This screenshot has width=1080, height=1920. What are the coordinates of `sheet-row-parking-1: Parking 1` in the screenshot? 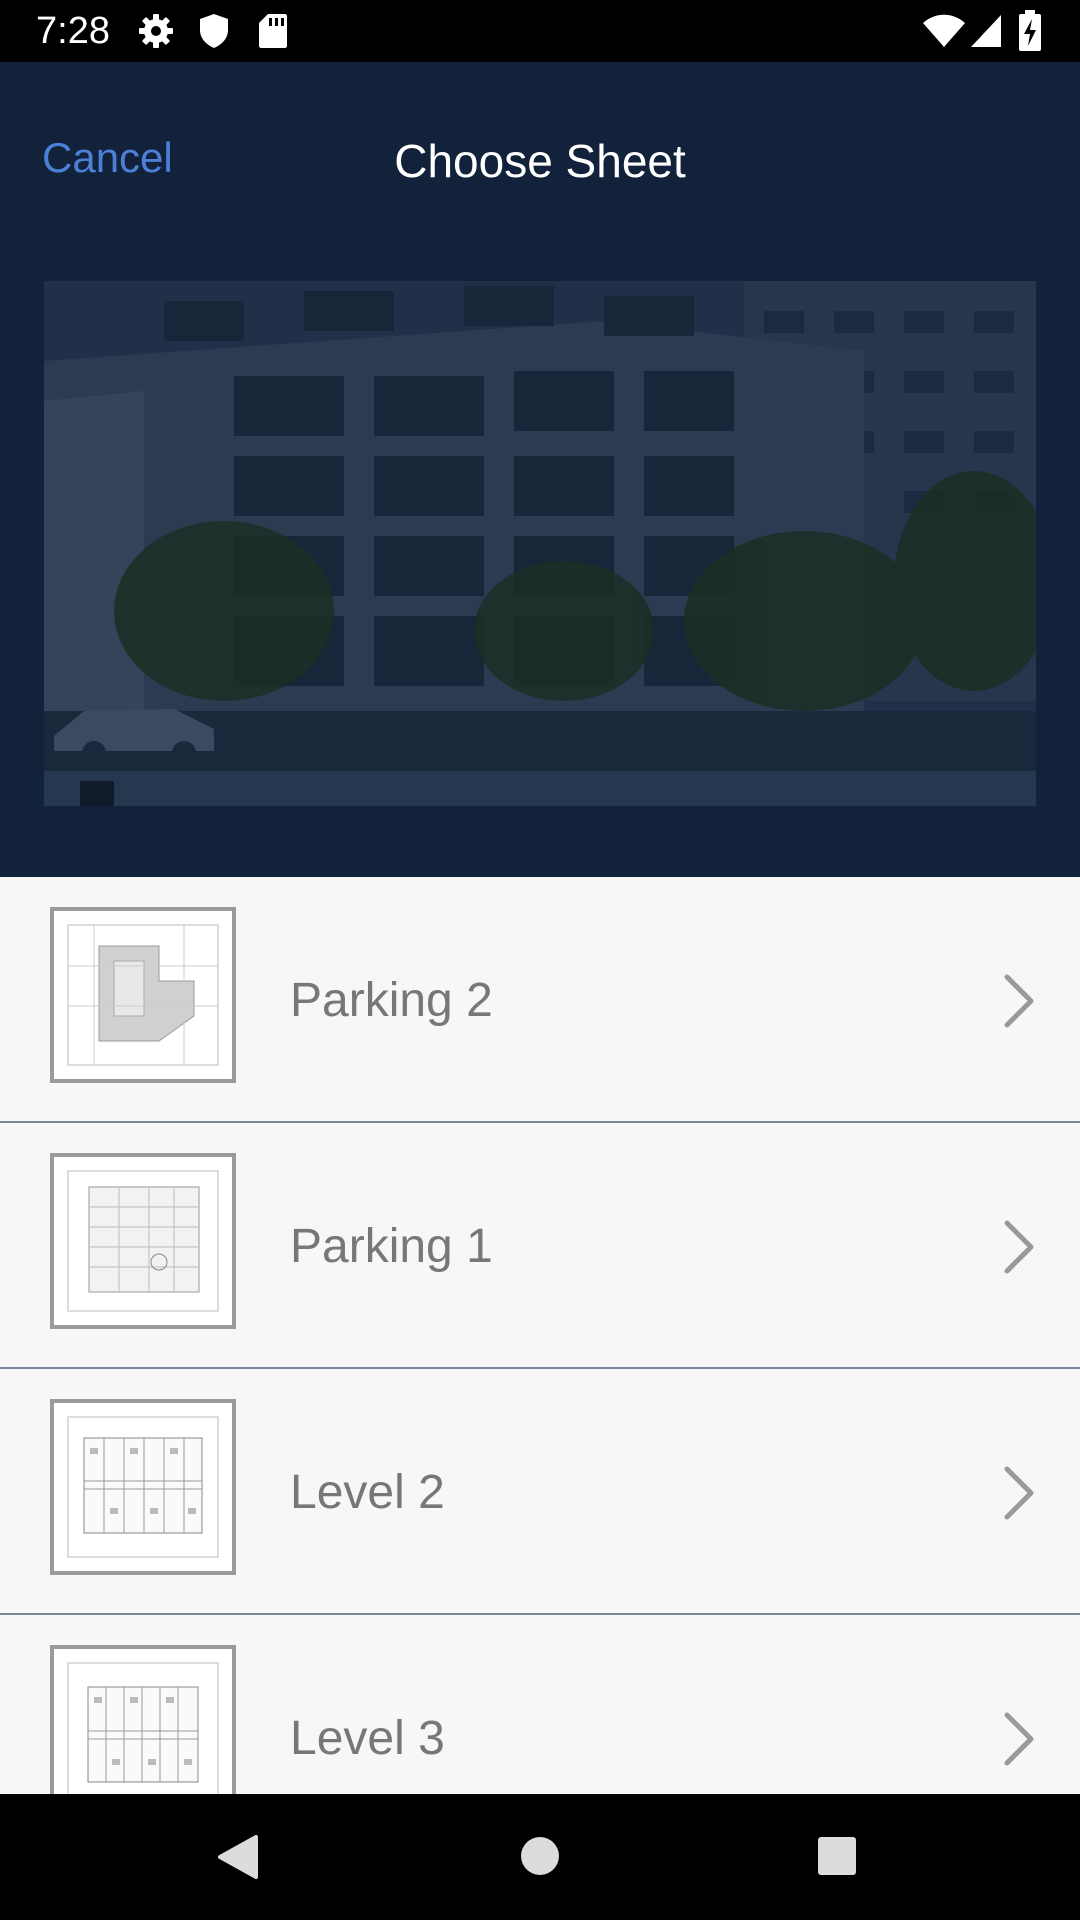 It's located at (540, 1246).